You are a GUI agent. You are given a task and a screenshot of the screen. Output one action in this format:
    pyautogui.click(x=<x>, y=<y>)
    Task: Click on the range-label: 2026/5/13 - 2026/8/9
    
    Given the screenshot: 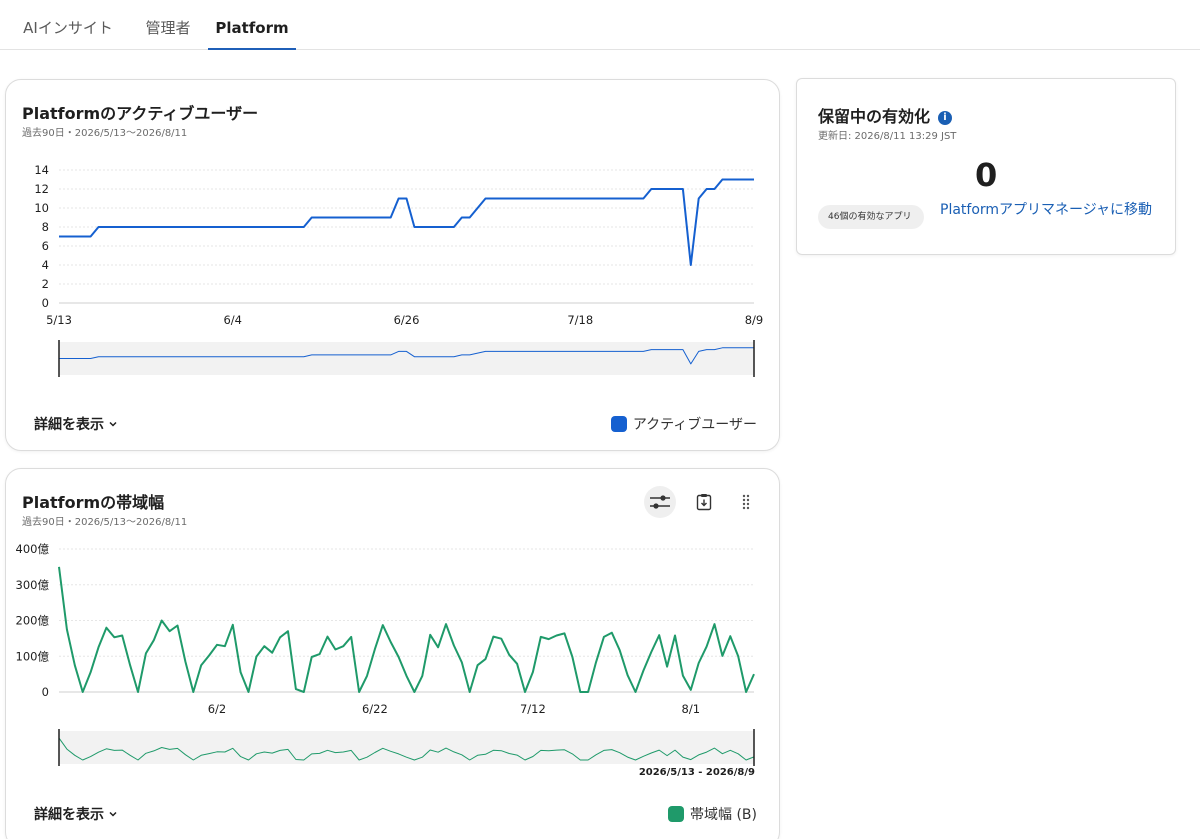 What is the action you would take?
    pyautogui.click(x=696, y=772)
    